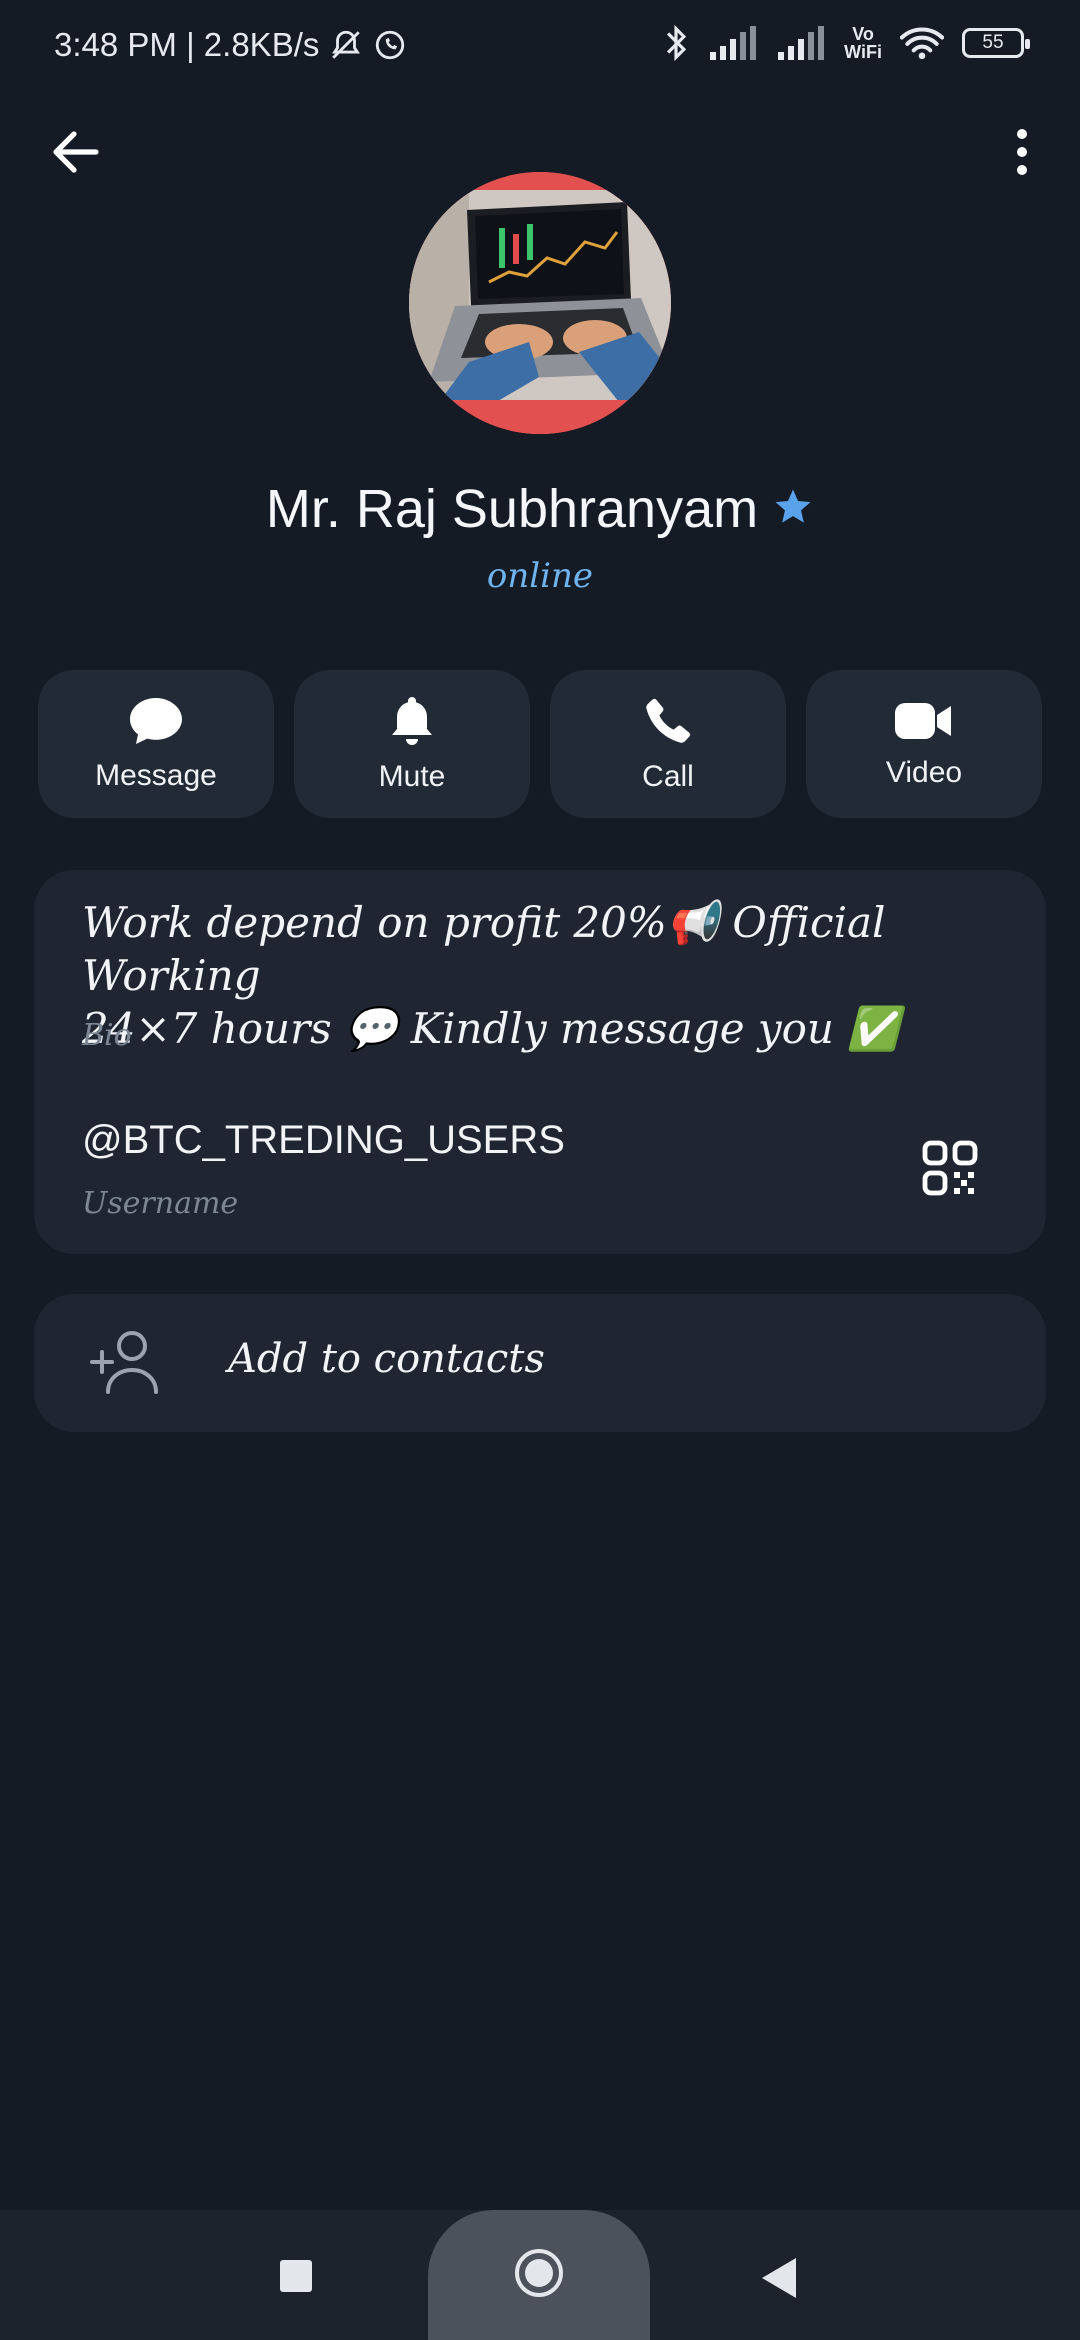  What do you see at coordinates (676, 43) in the screenshot?
I see `bluetooth-icon` at bounding box center [676, 43].